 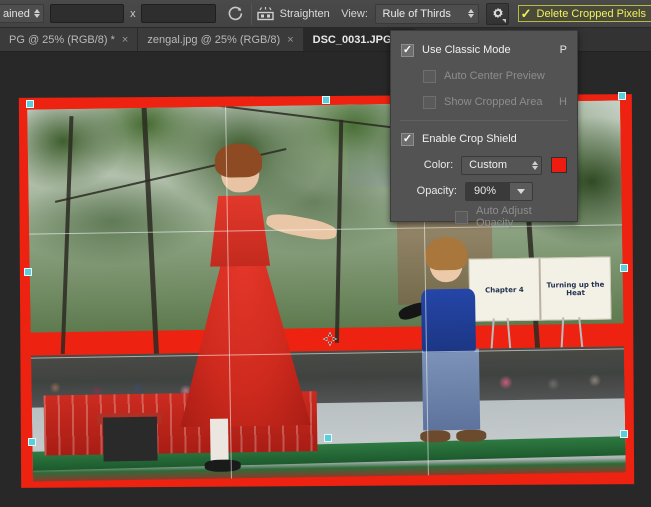 I want to click on view-label: View:, so click(x=354, y=13).